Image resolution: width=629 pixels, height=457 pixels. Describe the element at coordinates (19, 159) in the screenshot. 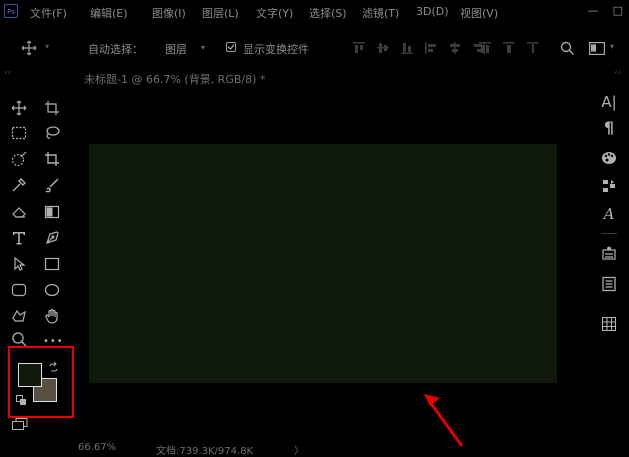

I see `quick-selection-tool-icon` at that location.